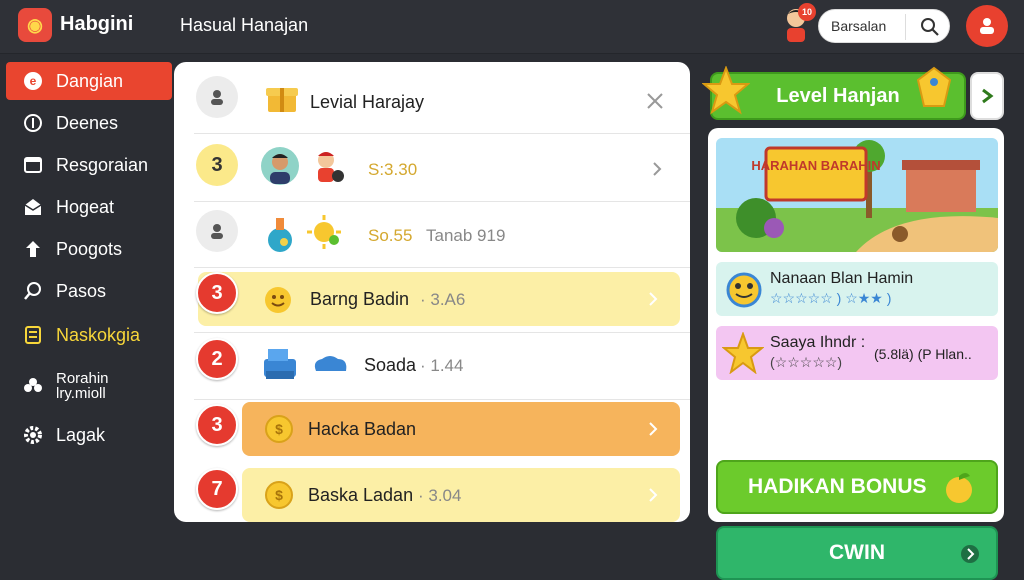  I want to click on row-title: Hacka Badan, so click(362, 429).